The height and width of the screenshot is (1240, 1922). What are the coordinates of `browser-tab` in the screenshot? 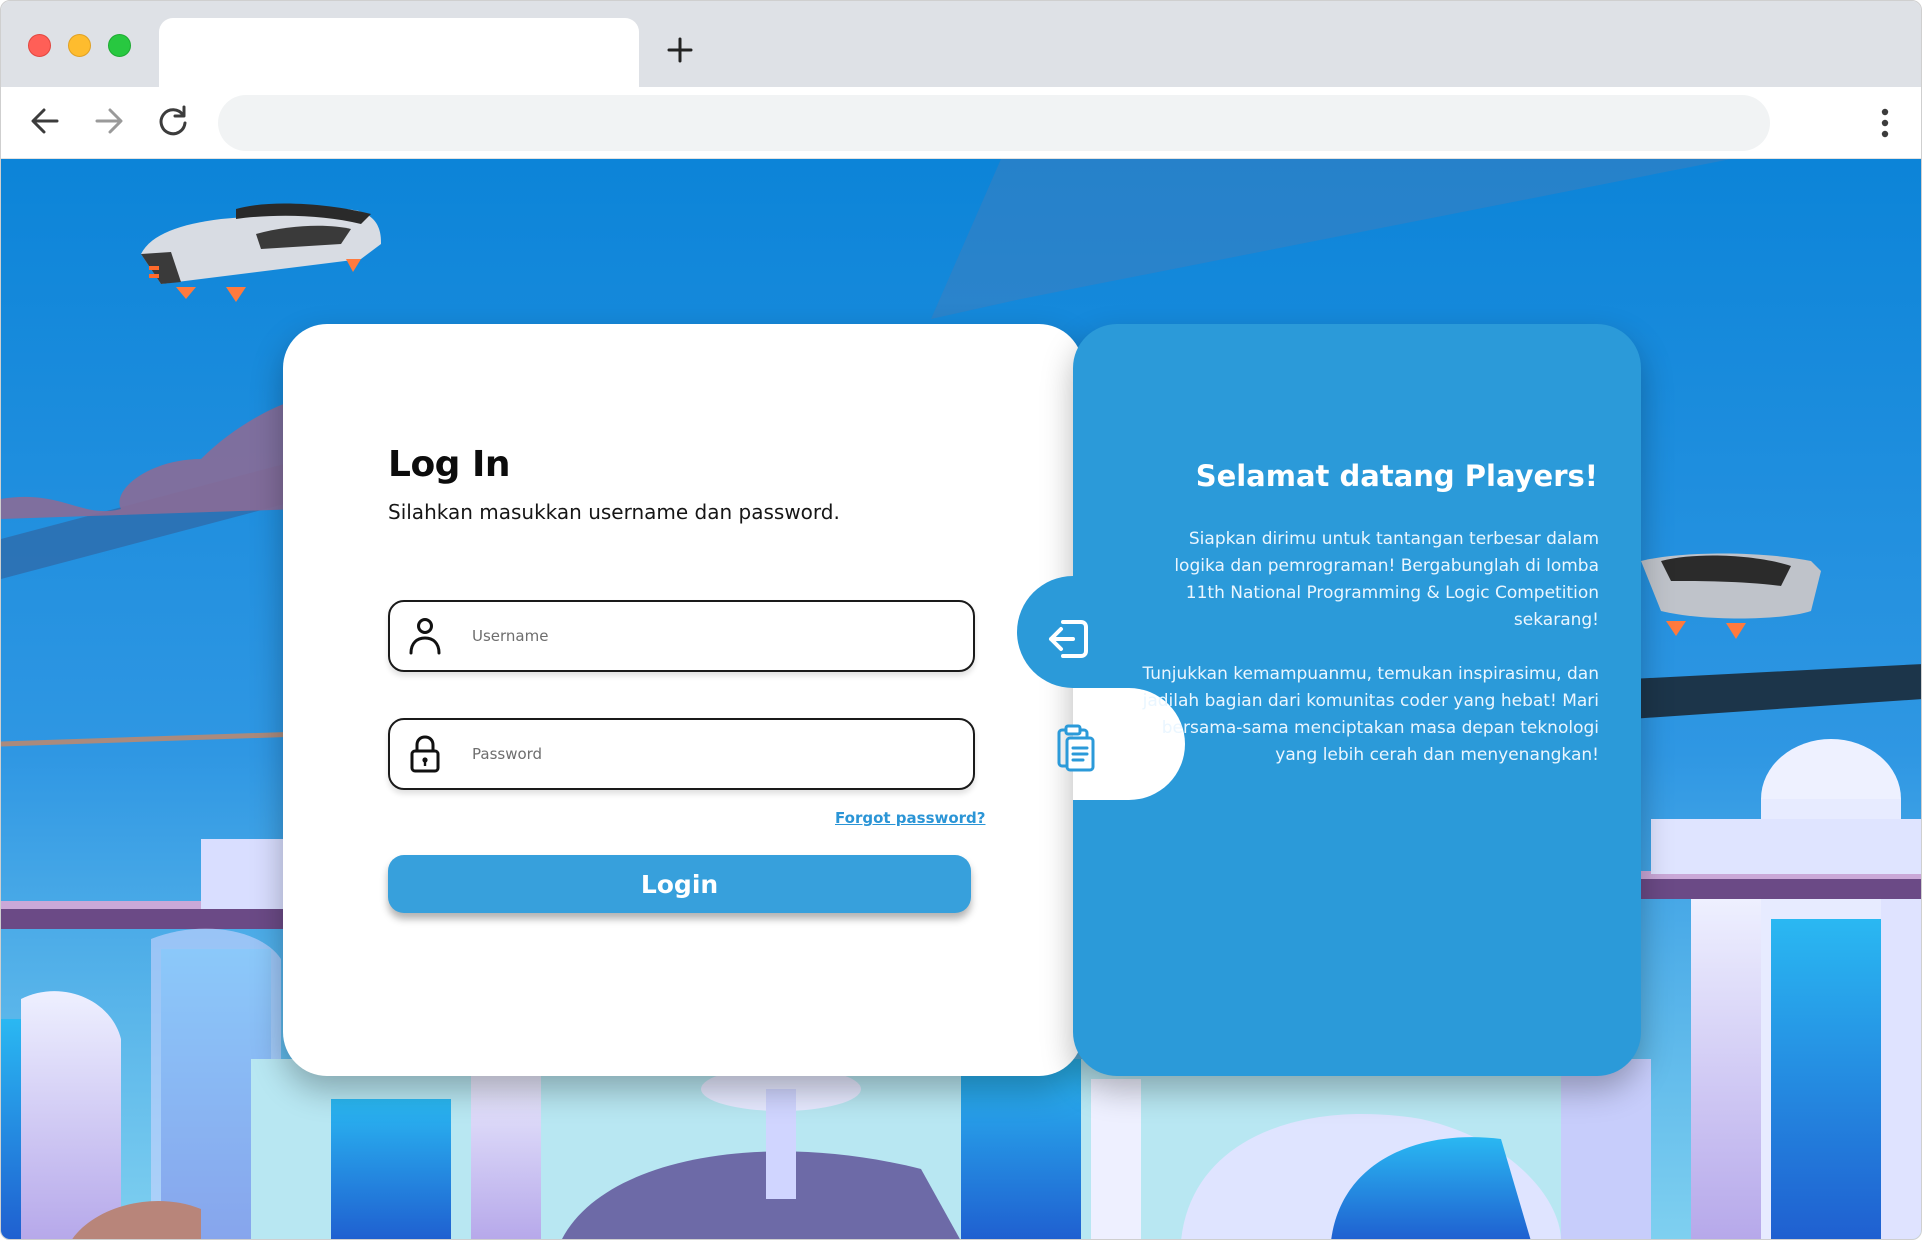 It's located at (399, 52).